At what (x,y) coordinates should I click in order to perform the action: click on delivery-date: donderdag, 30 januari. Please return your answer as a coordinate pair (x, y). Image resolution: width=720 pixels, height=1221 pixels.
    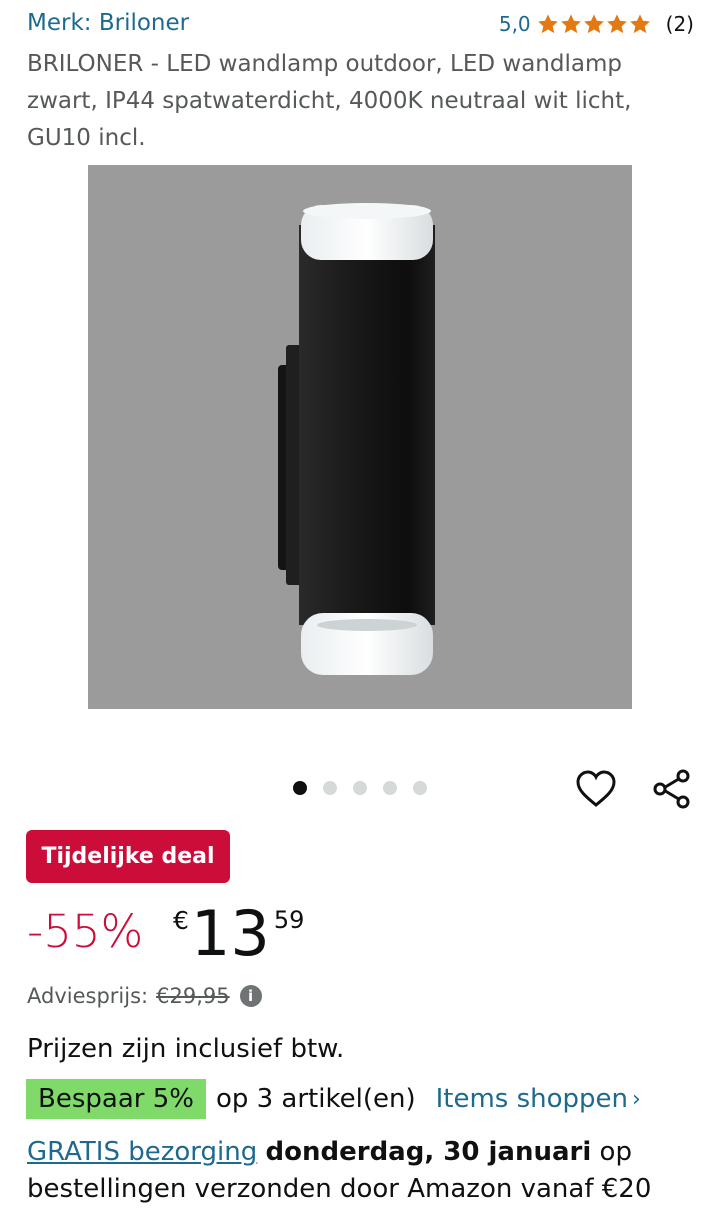
    Looking at the image, I should click on (428, 1152).